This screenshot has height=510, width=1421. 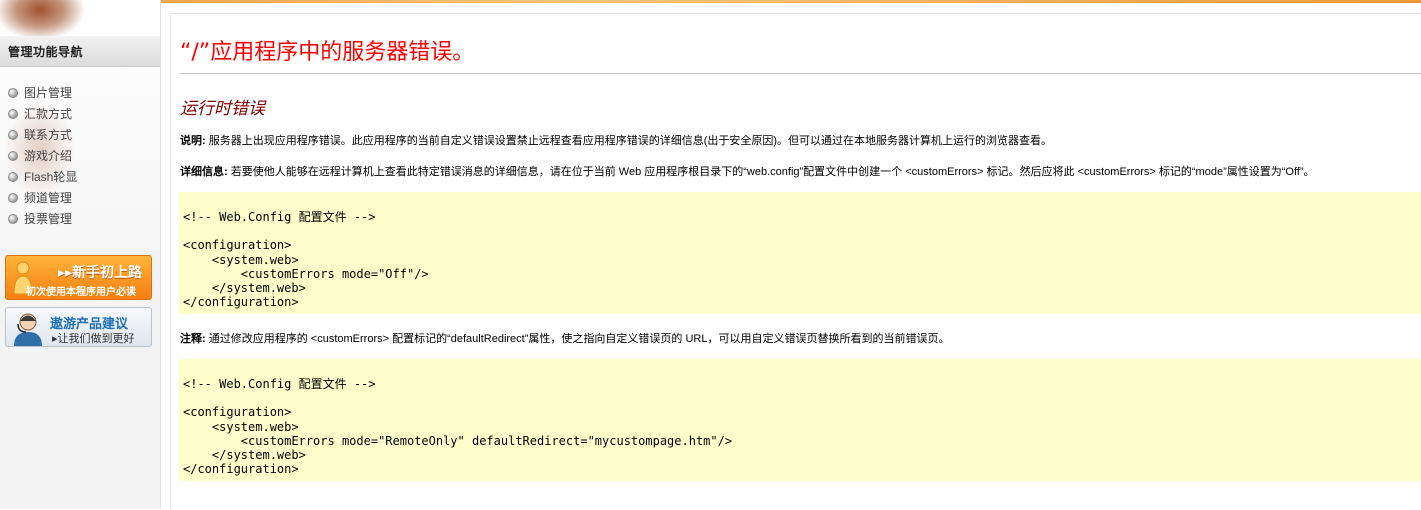 I want to click on product-suggestion-banner: 遨游产品建议 ▸让我们做到更好, so click(x=78, y=327).